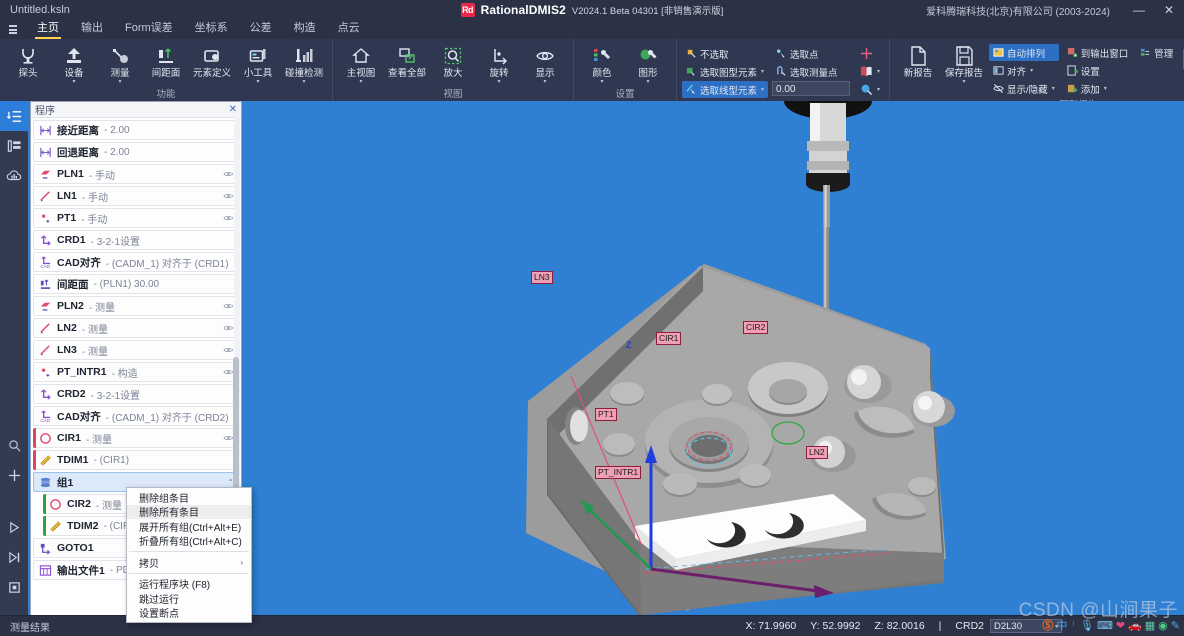  Describe the element at coordinates (120, 64) in the screenshot. I see `measure-button: 测量 ▾` at that location.